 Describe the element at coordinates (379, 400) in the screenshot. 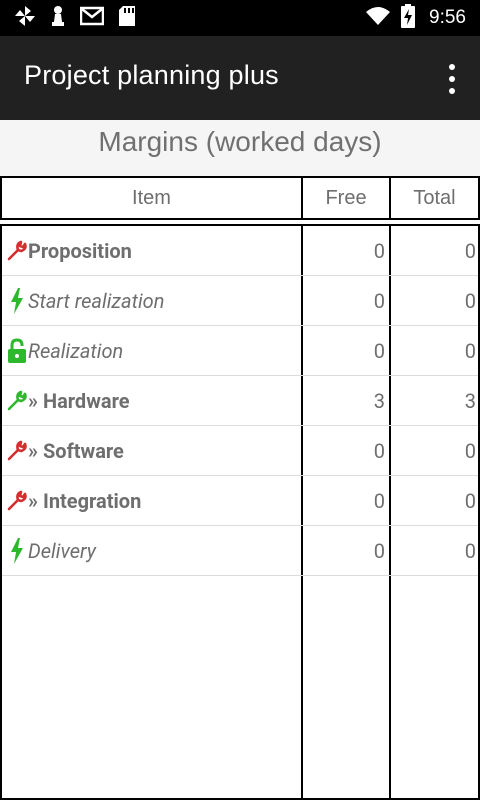

I see `cell-free: 3` at that location.